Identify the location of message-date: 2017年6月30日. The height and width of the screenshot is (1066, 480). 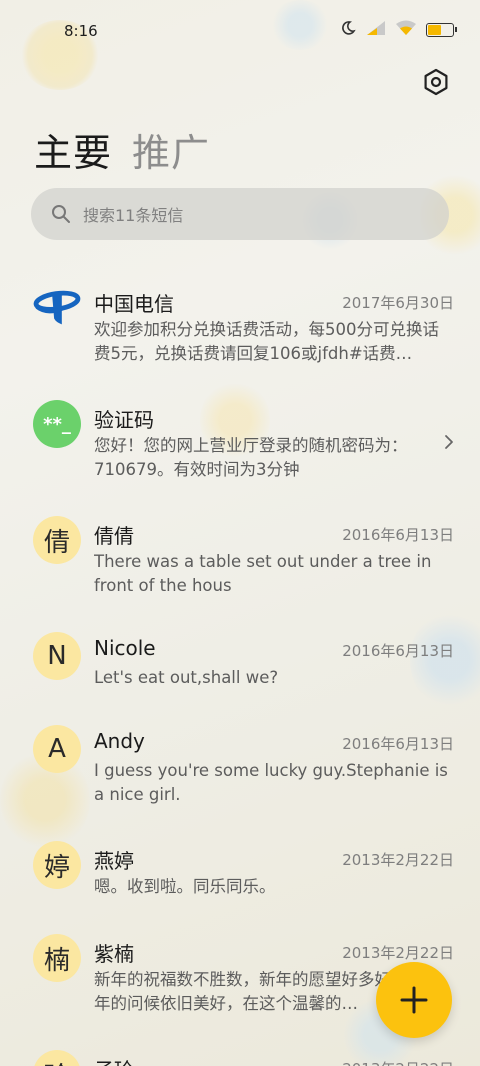
(398, 303).